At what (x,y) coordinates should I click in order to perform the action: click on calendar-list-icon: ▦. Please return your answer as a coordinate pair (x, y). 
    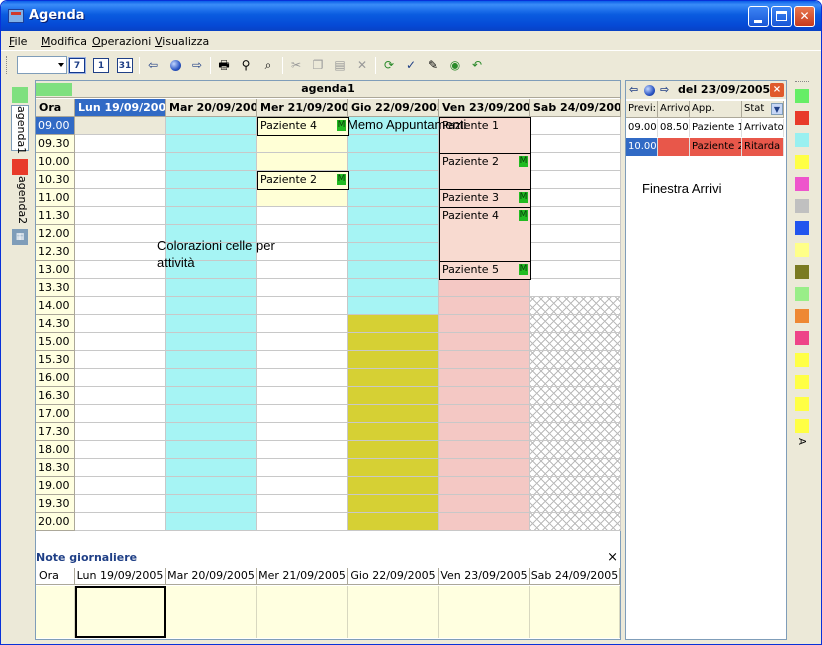
    Looking at the image, I should click on (20, 237).